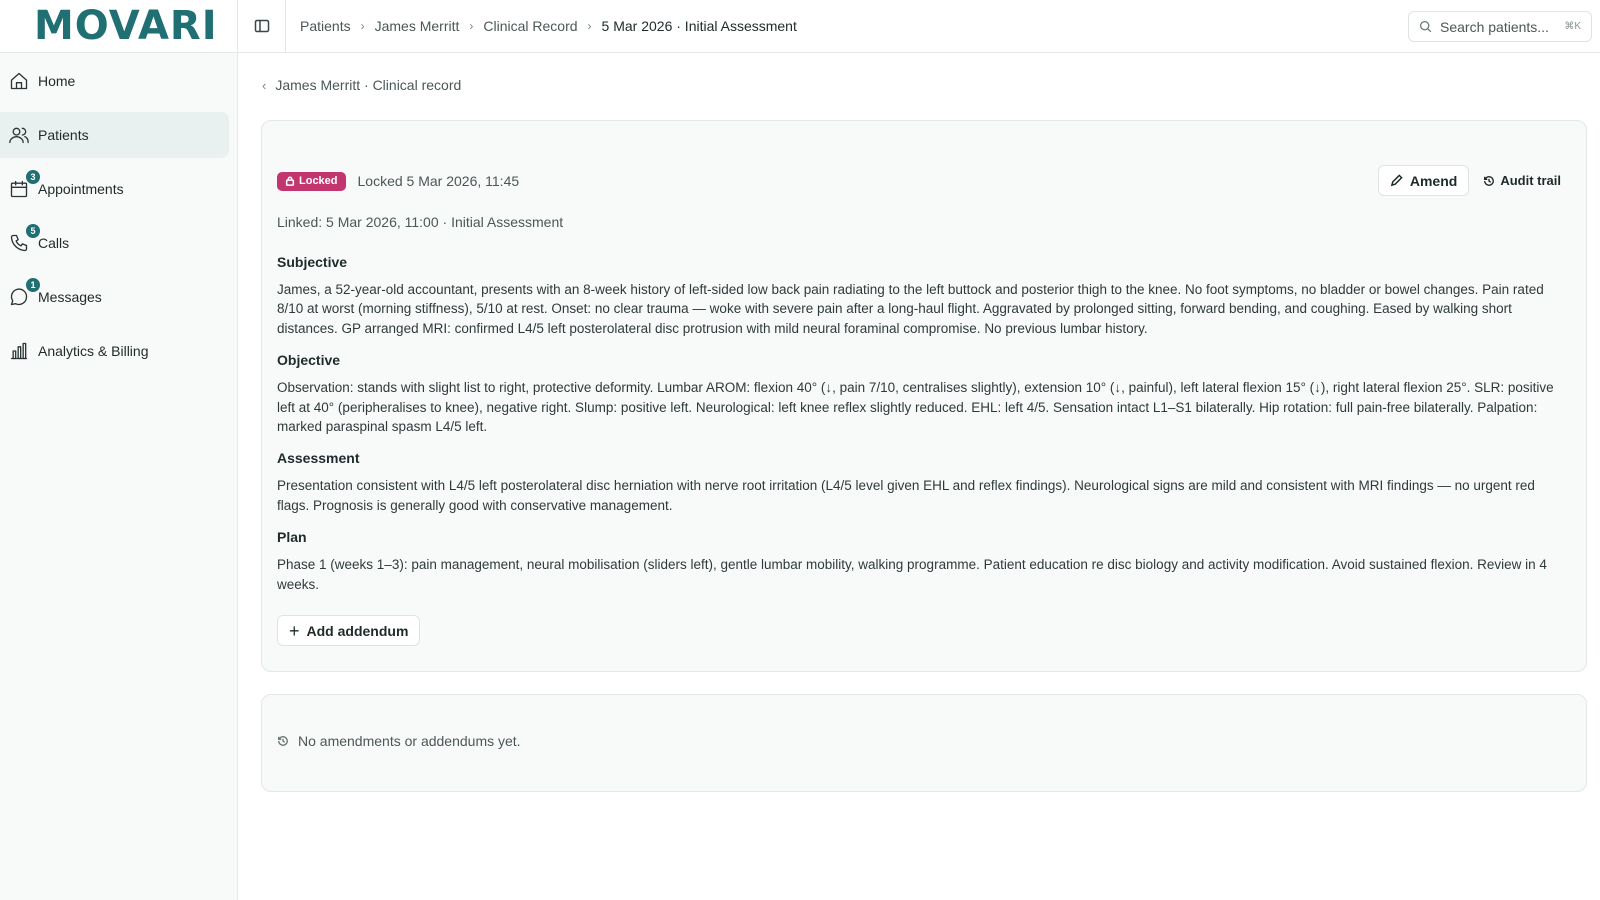  What do you see at coordinates (33, 177) in the screenshot?
I see `appointments-badge: 3` at bounding box center [33, 177].